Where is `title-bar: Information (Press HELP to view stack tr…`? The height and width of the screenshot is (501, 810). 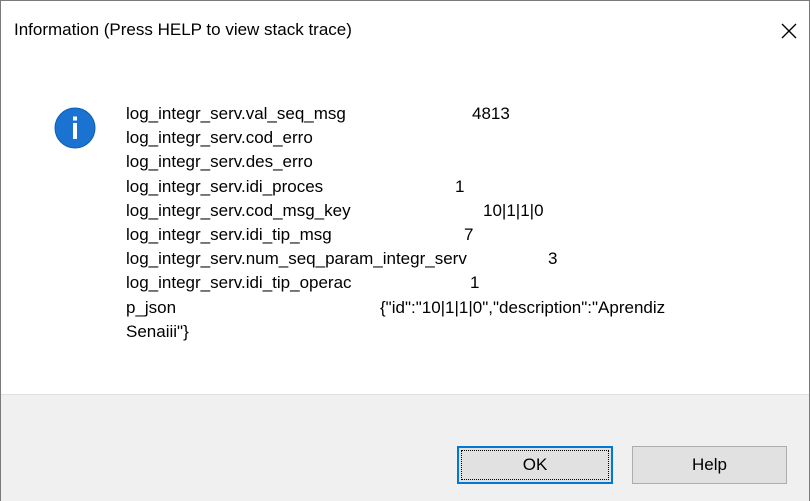
title-bar: Information (Press HELP to view stack tr… is located at coordinates (405, 32).